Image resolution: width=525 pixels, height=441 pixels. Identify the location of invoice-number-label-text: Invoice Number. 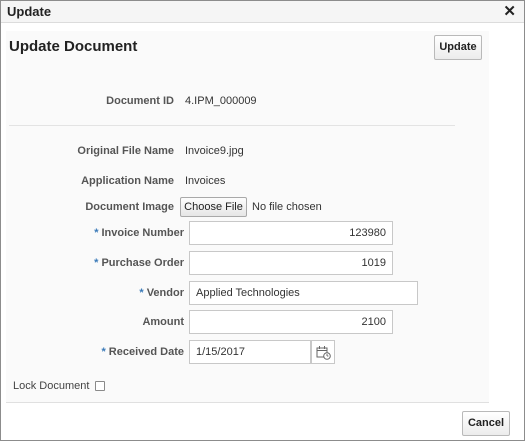
(142, 233).